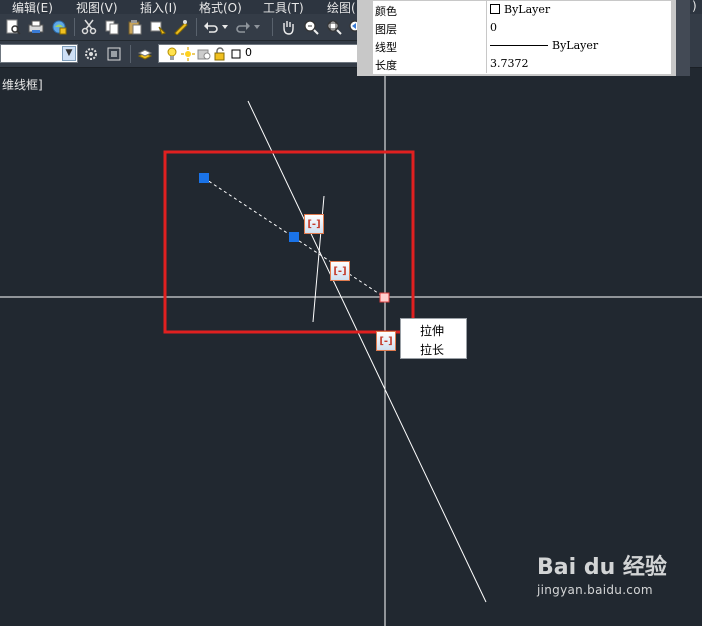  What do you see at coordinates (595, 590) in the screenshot?
I see `watermark-url: jingyan.baidu.com` at bounding box center [595, 590].